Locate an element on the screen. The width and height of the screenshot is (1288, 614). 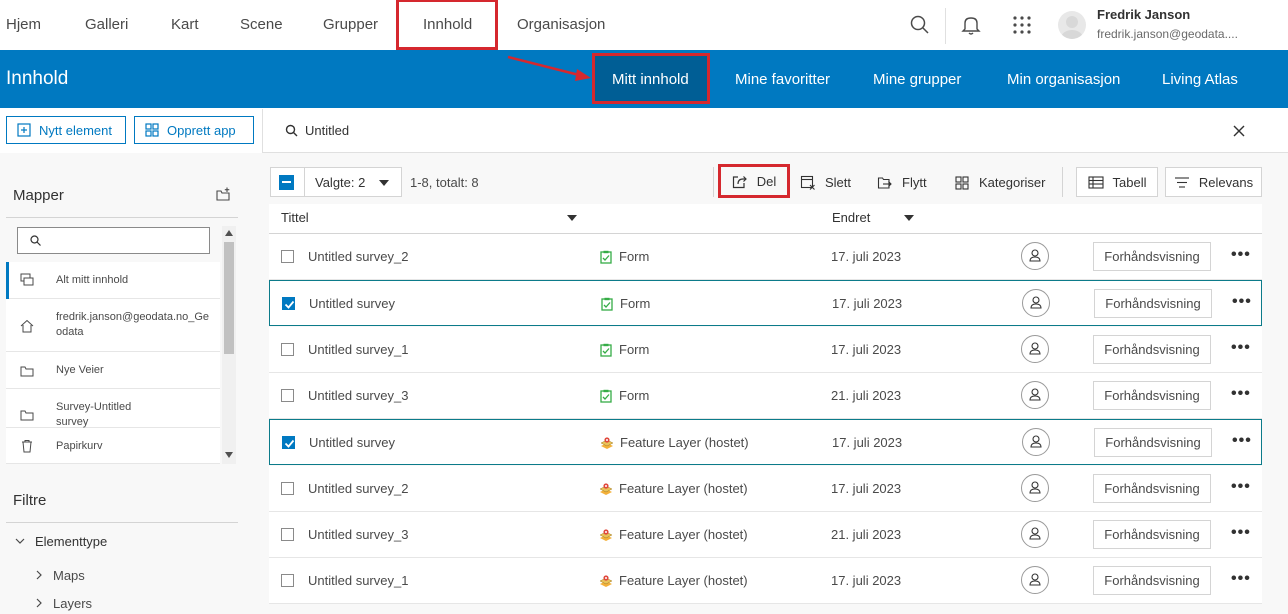
nav-scene: Scene is located at coordinates (261, 24).